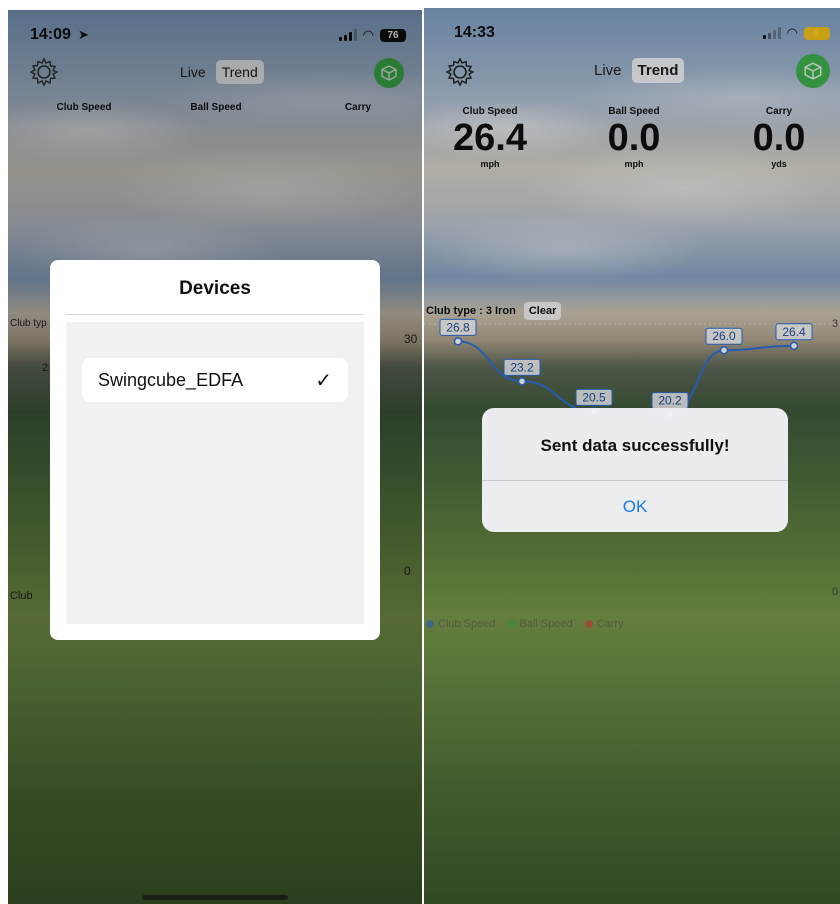 Image resolution: width=840 pixels, height=904 pixels. I want to click on device-row: Swingcube_EDFA ✓, so click(215, 380).